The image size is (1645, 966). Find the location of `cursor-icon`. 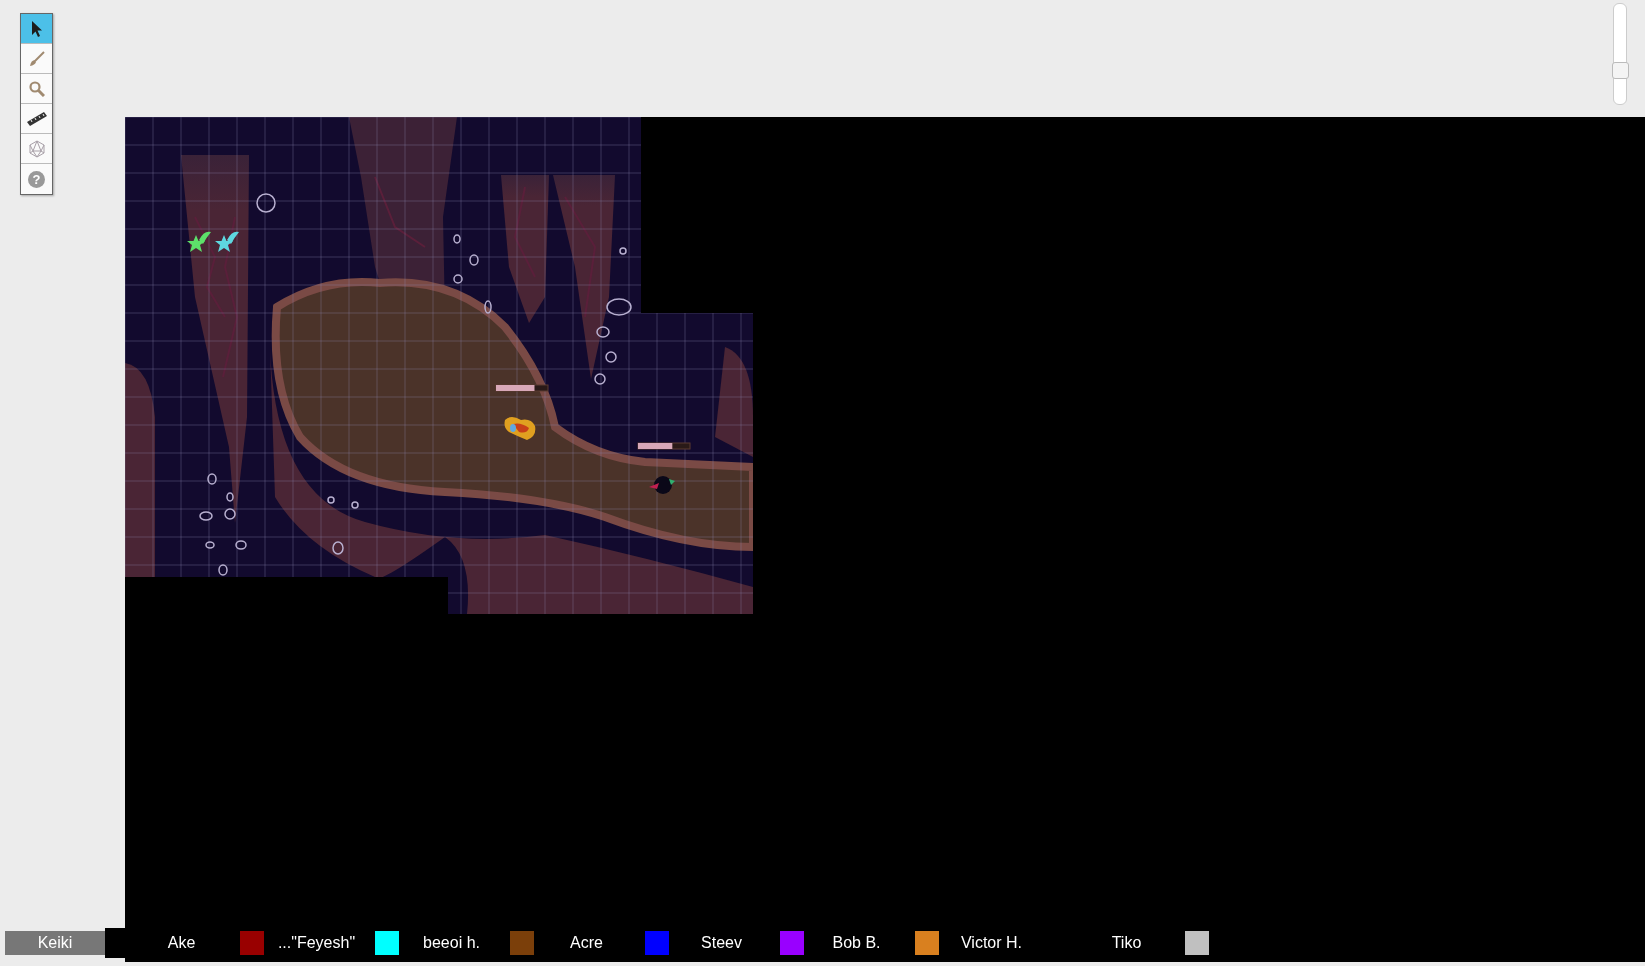

cursor-icon is located at coordinates (36, 28).